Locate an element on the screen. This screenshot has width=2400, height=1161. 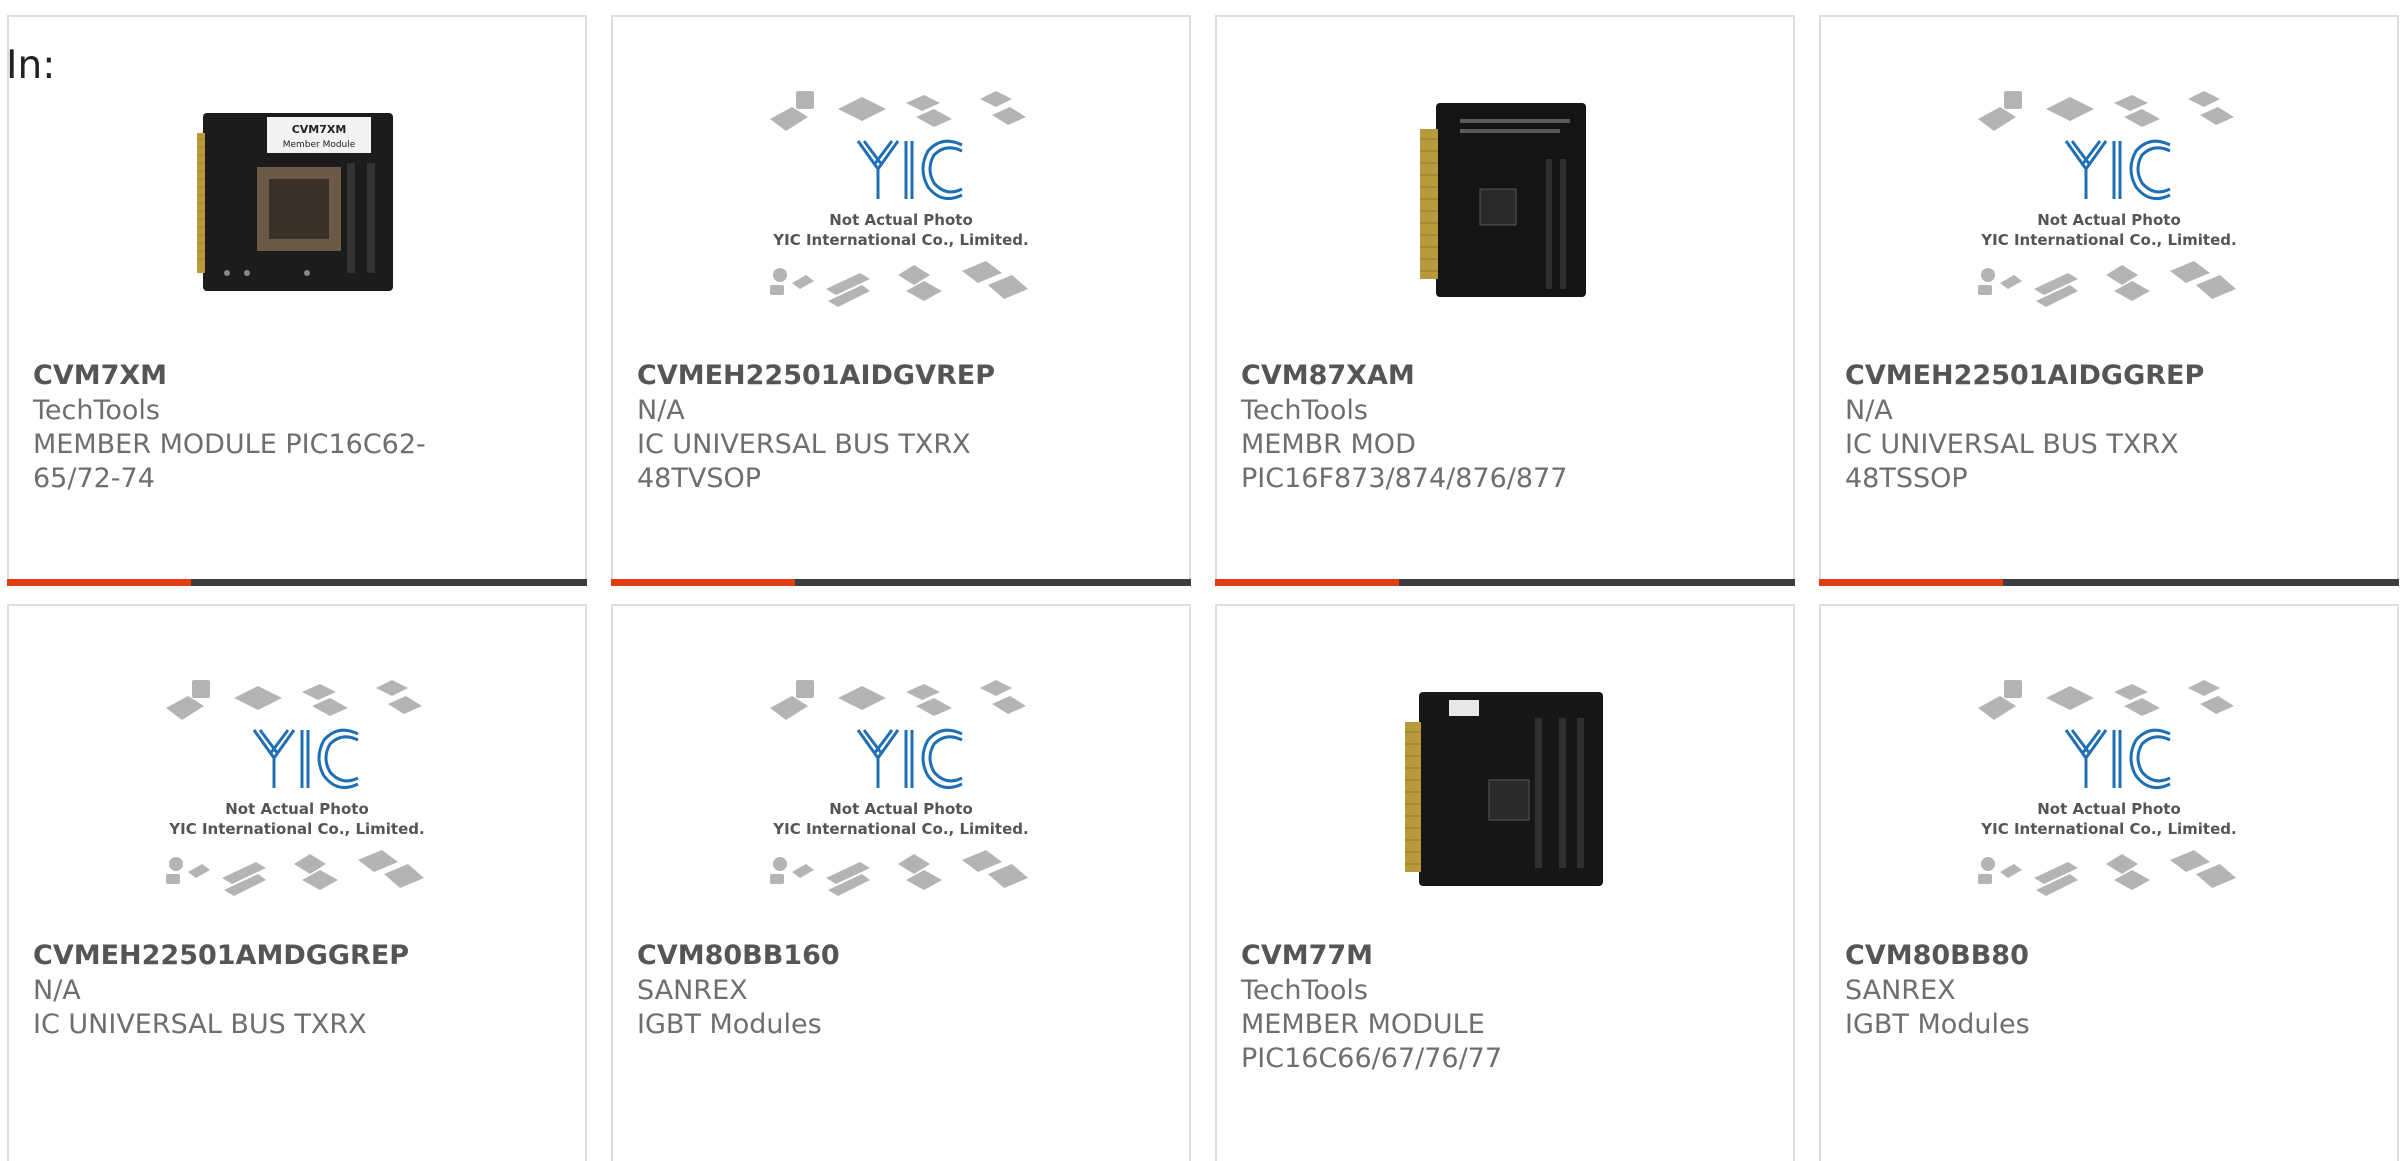
product-image: CVM7XM Member Module is located at coordinates (297, 199).